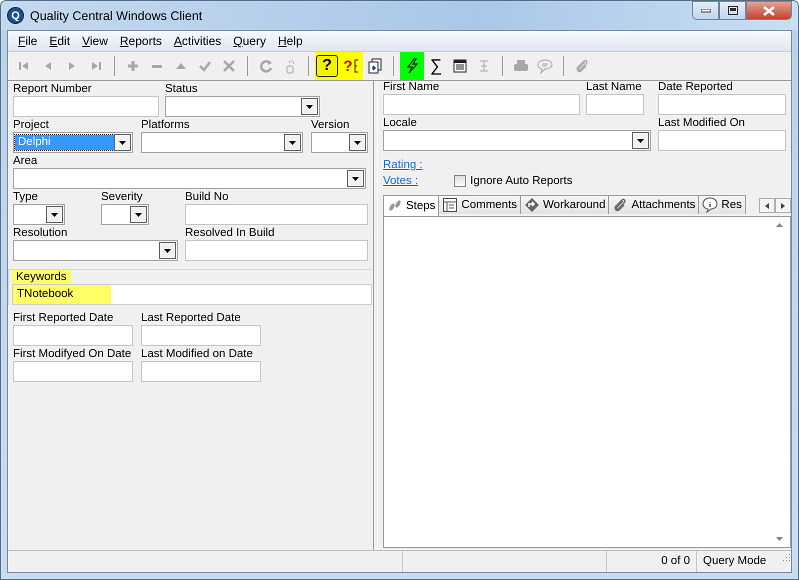 This screenshot has height=580, width=799. What do you see at coordinates (249, 41) in the screenshot?
I see `menu-item: Query` at bounding box center [249, 41].